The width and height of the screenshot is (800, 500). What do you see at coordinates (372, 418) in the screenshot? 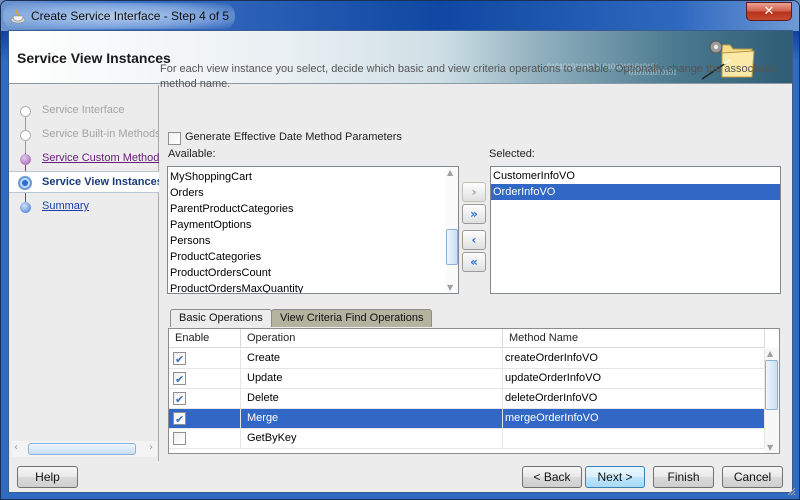
I see `operation-cell: Merge` at bounding box center [372, 418].